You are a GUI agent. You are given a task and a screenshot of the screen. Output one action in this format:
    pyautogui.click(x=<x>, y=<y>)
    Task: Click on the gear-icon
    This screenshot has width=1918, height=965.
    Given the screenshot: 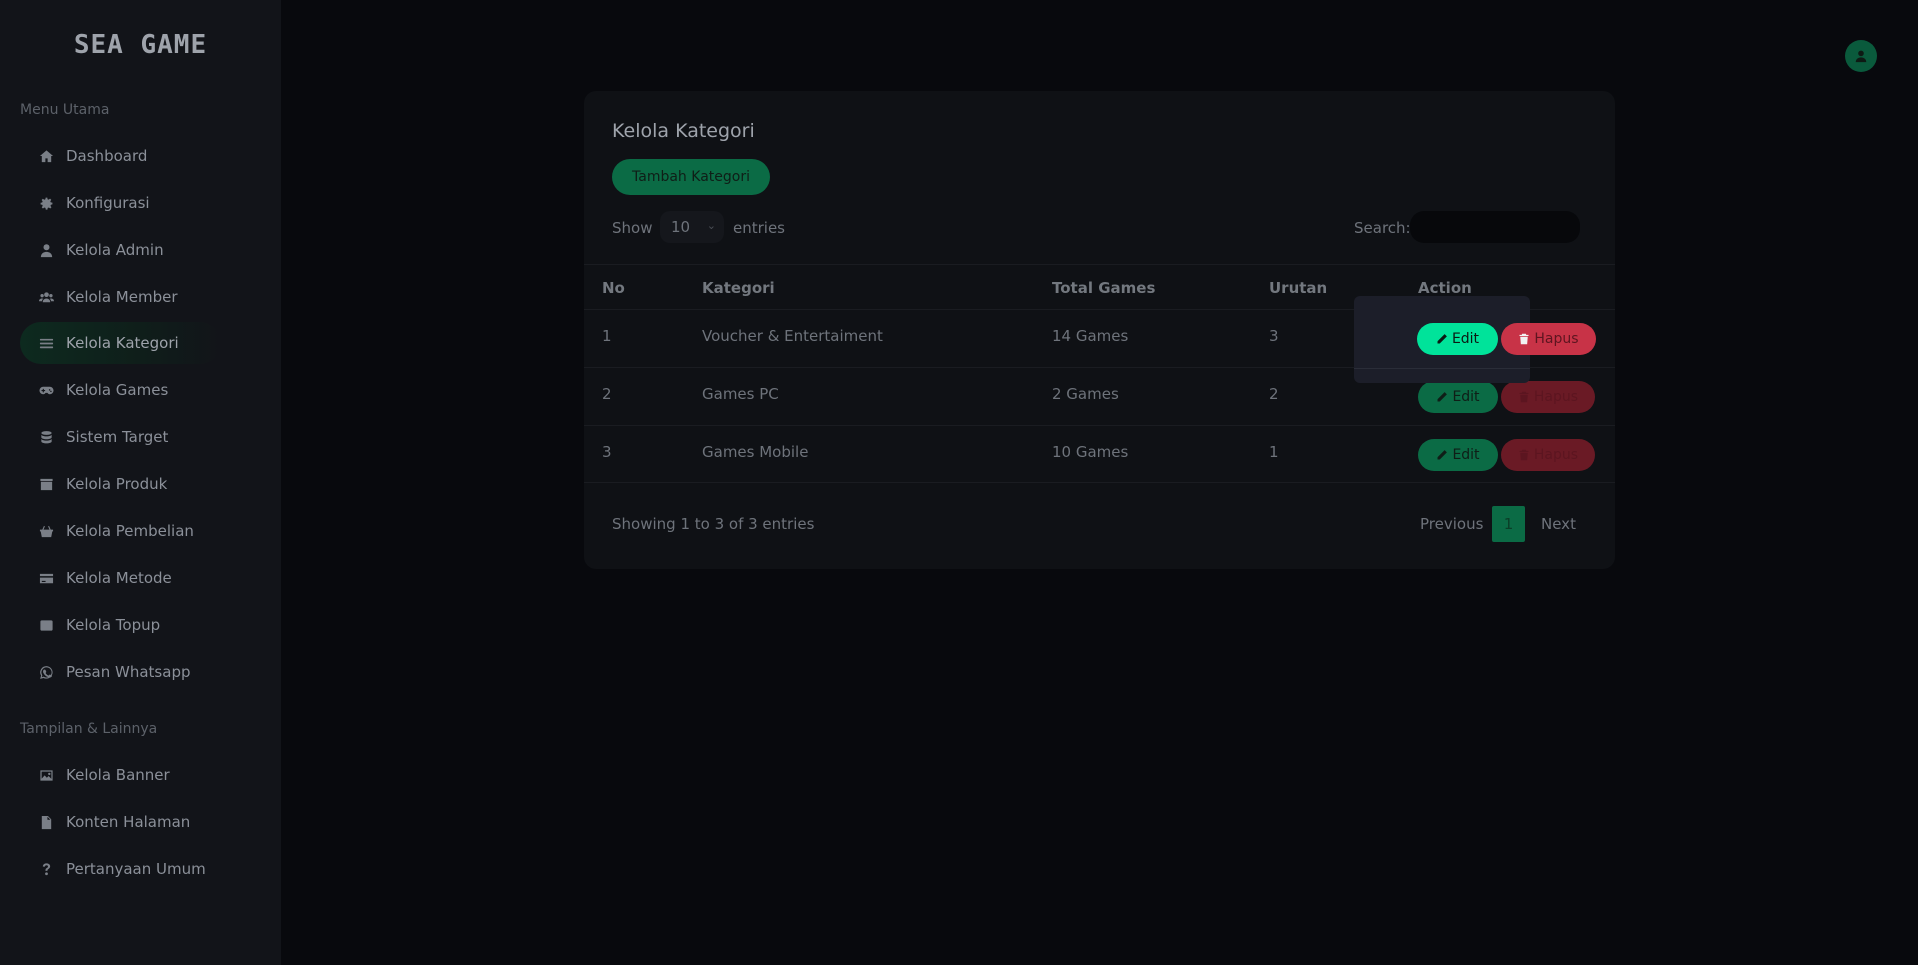 What is the action you would take?
    pyautogui.click(x=46, y=203)
    